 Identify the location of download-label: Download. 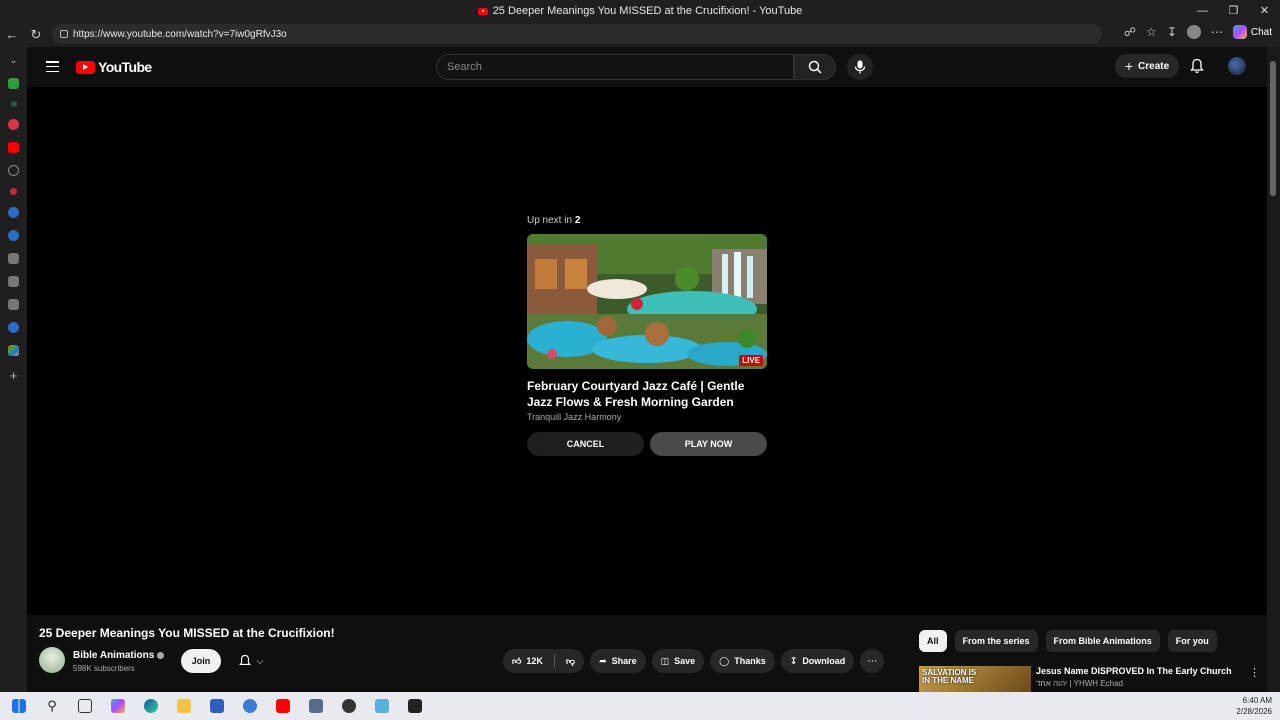
(824, 661).